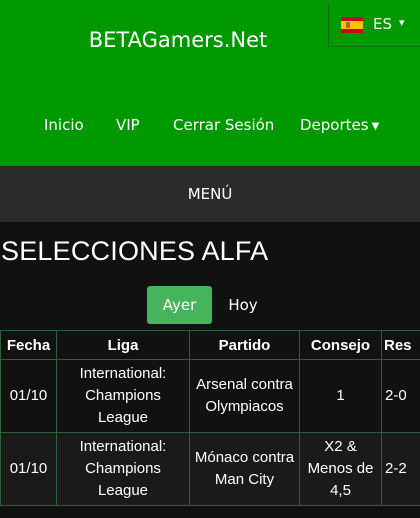 This screenshot has height=518, width=420. What do you see at coordinates (340, 396) in the screenshot?
I see `cell-consejo: 1` at bounding box center [340, 396].